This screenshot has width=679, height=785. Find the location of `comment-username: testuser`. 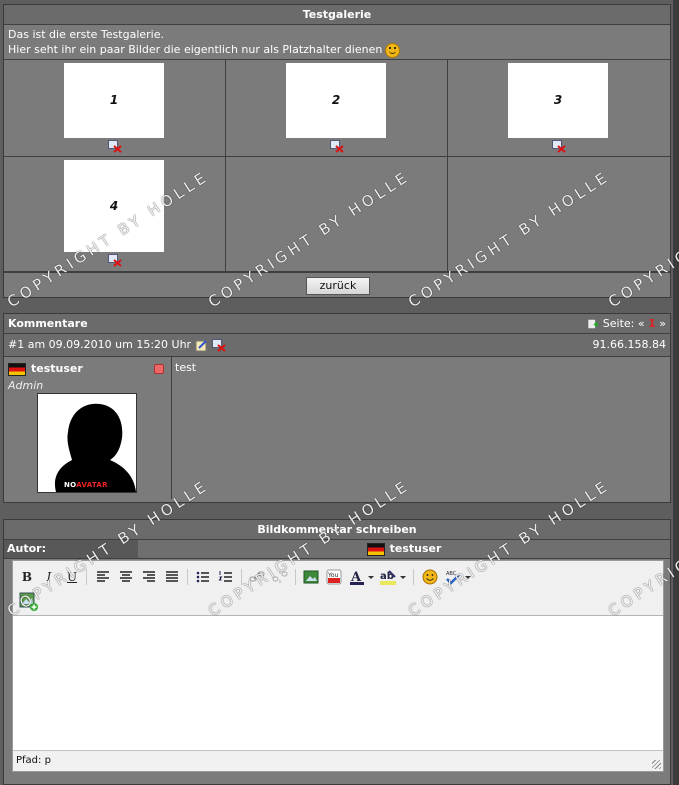

comment-username: testuser is located at coordinates (57, 368).